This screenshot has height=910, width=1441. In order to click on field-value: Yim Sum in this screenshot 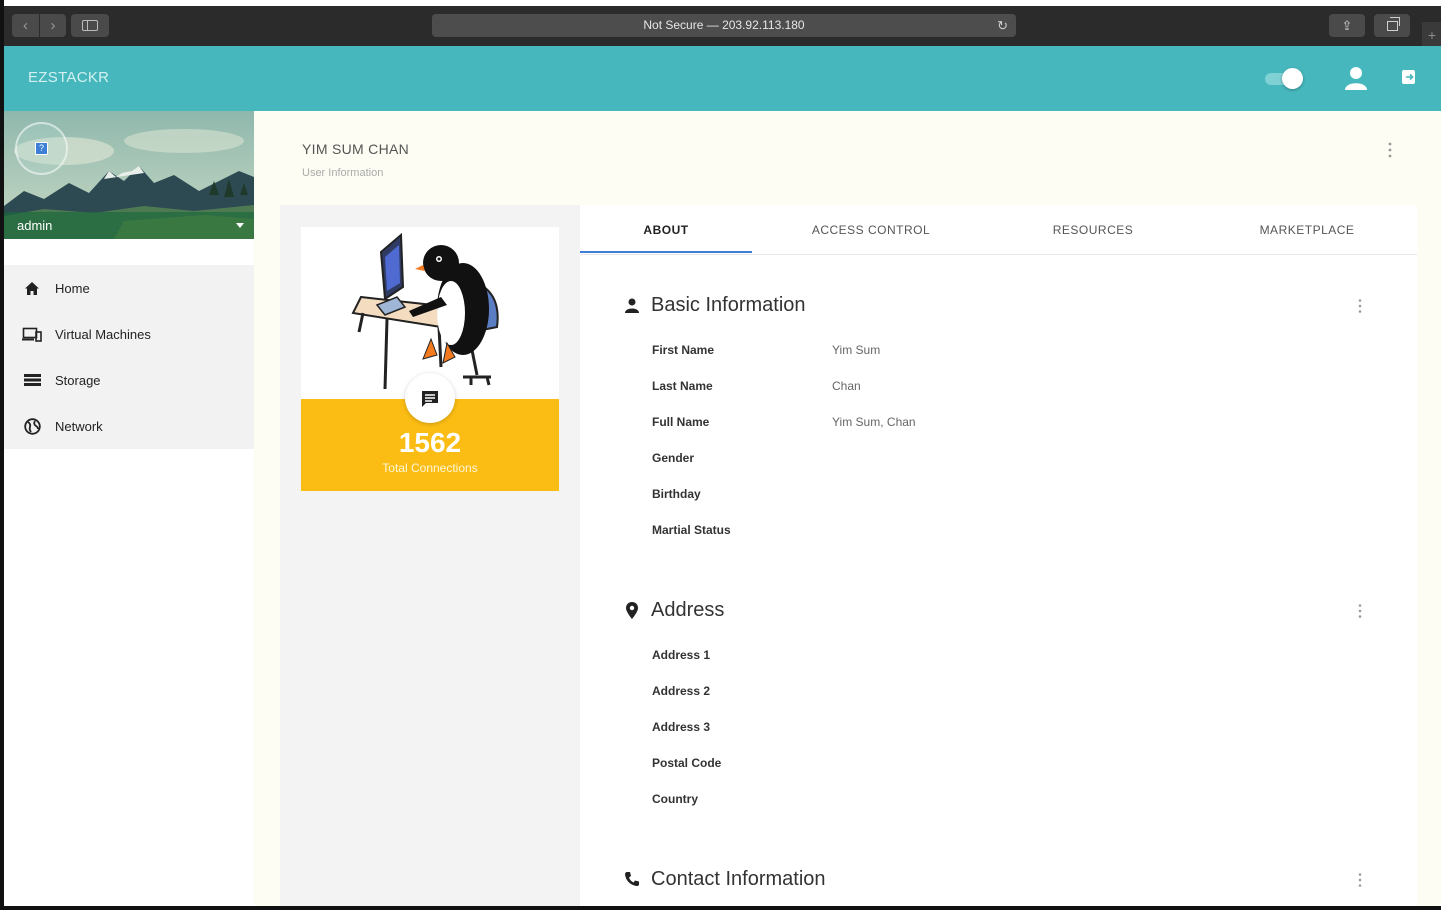, I will do `click(856, 350)`.